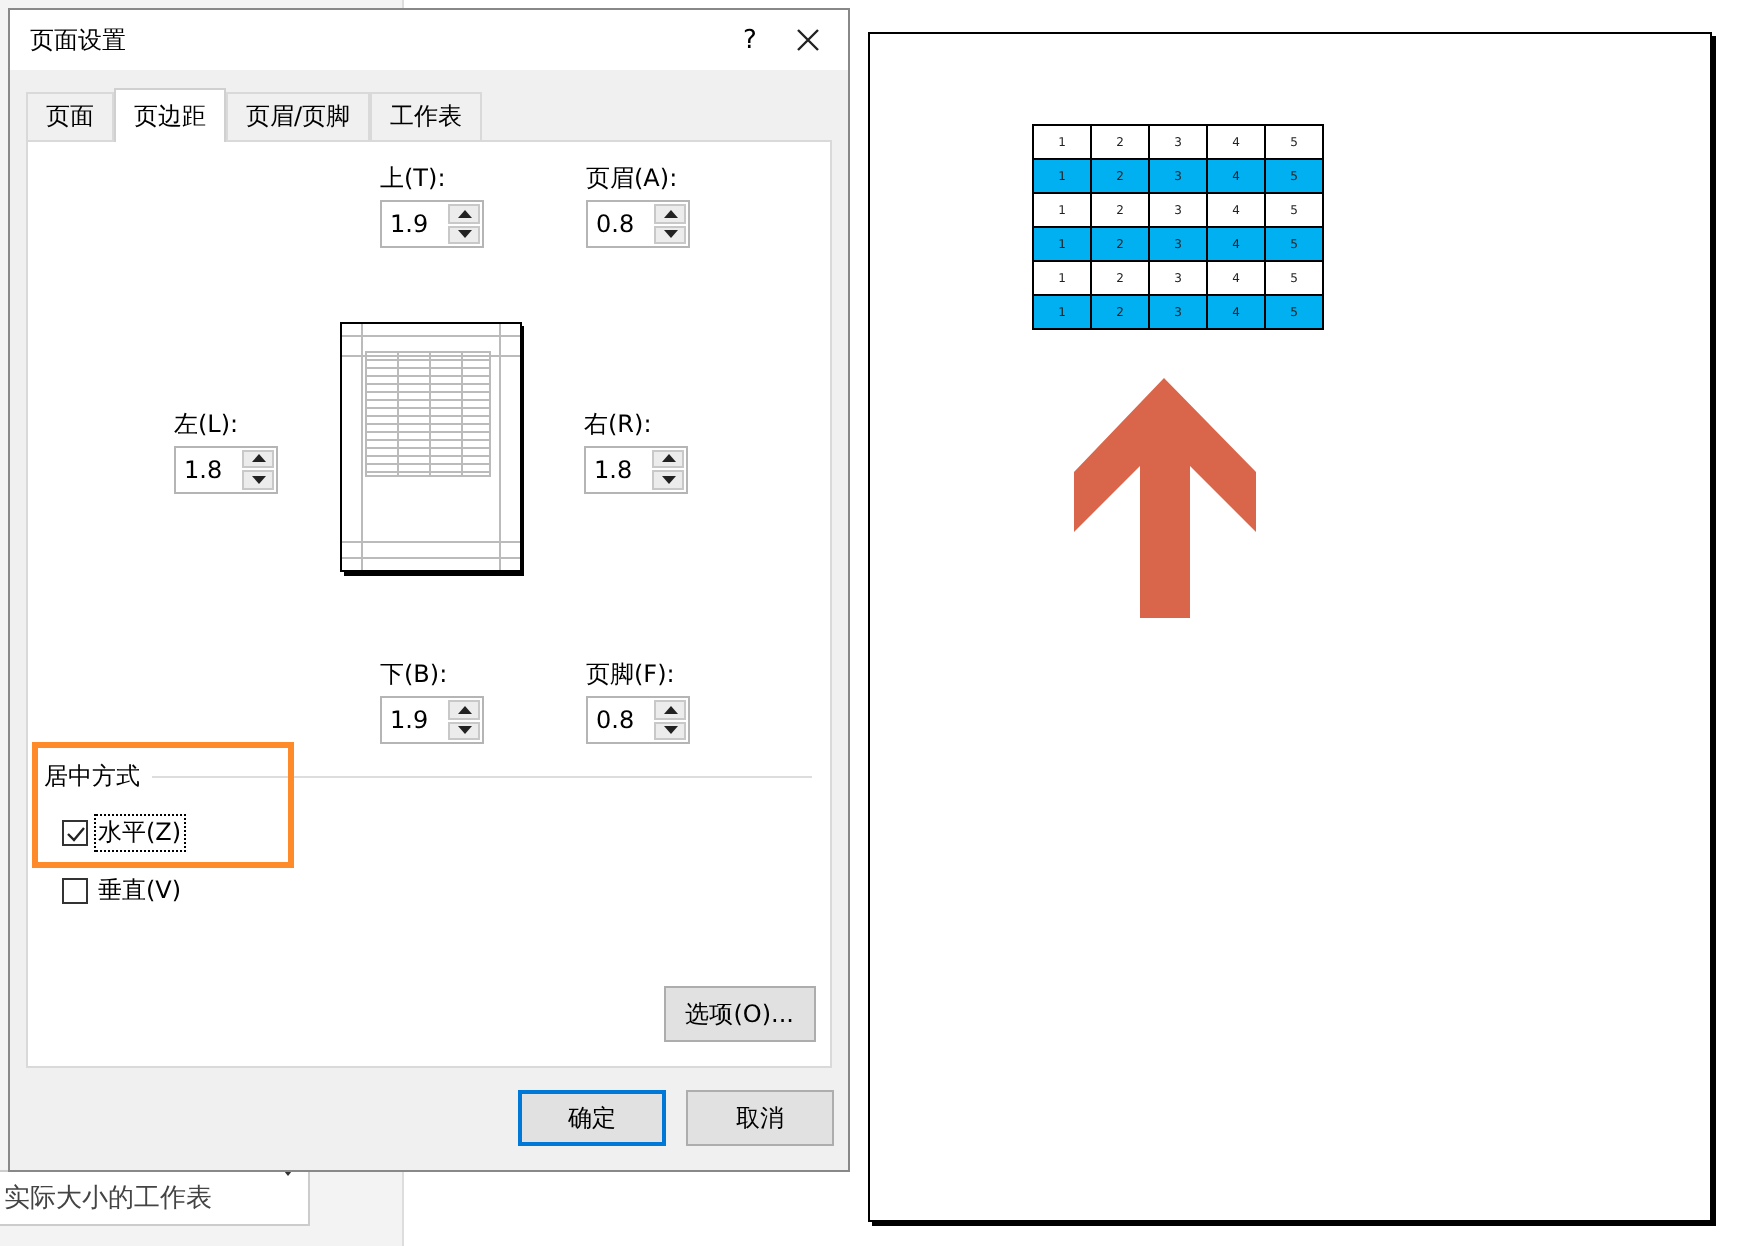  What do you see at coordinates (298, 116) in the screenshot?
I see `tab: 页眉/页脚` at bounding box center [298, 116].